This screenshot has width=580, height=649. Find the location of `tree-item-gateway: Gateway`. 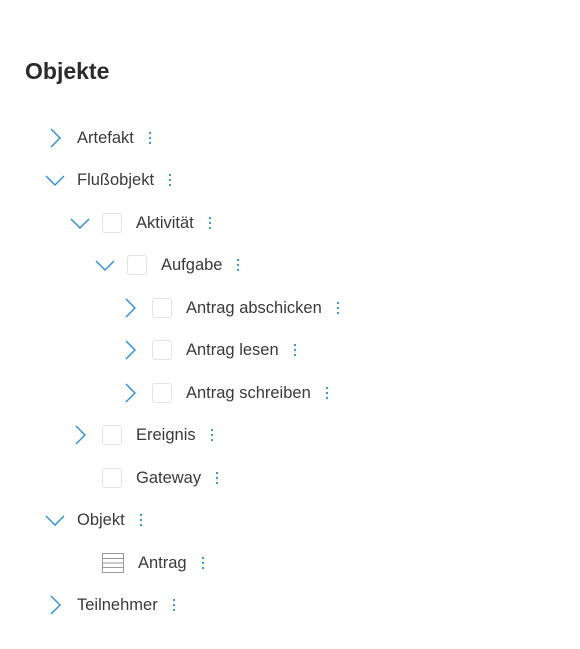

tree-item-gateway: Gateway is located at coordinates (145, 478).